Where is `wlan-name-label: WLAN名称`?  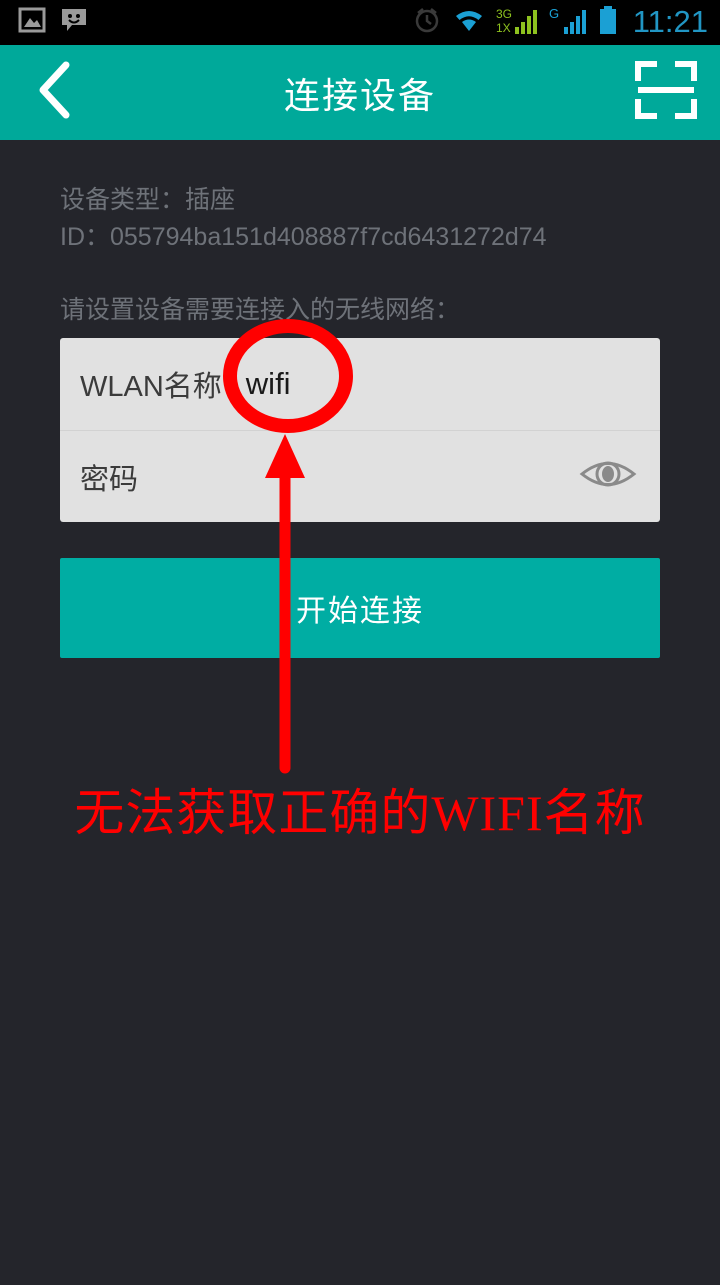
wlan-name-label: WLAN名称 is located at coordinates (151, 387).